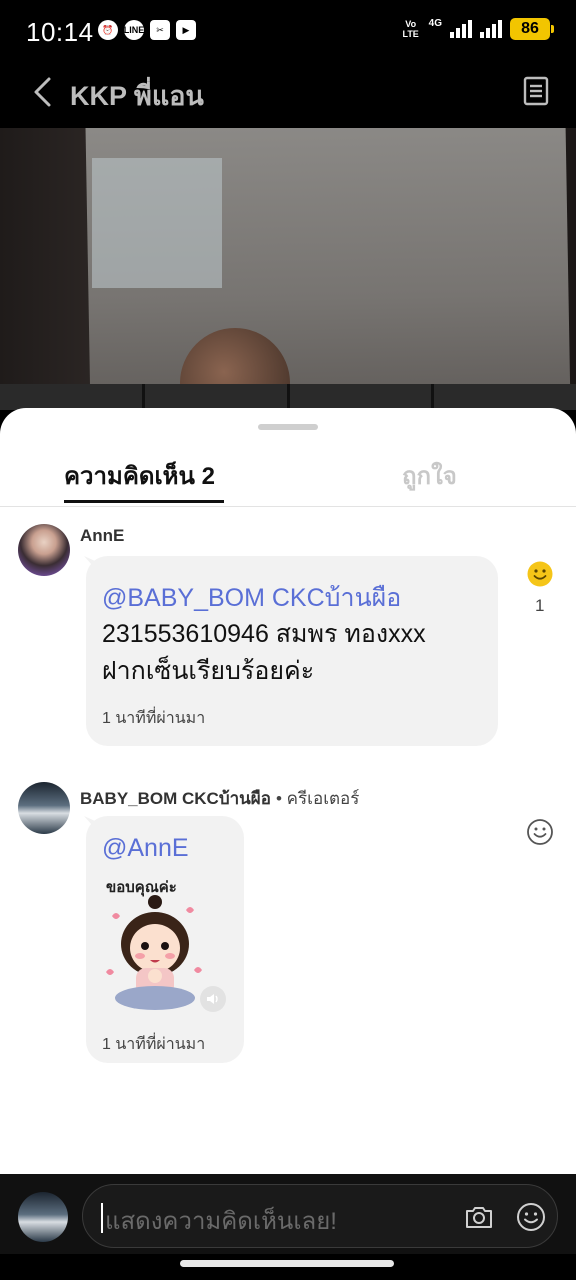 The width and height of the screenshot is (576, 1280). I want to click on menu-button, so click(536, 91).